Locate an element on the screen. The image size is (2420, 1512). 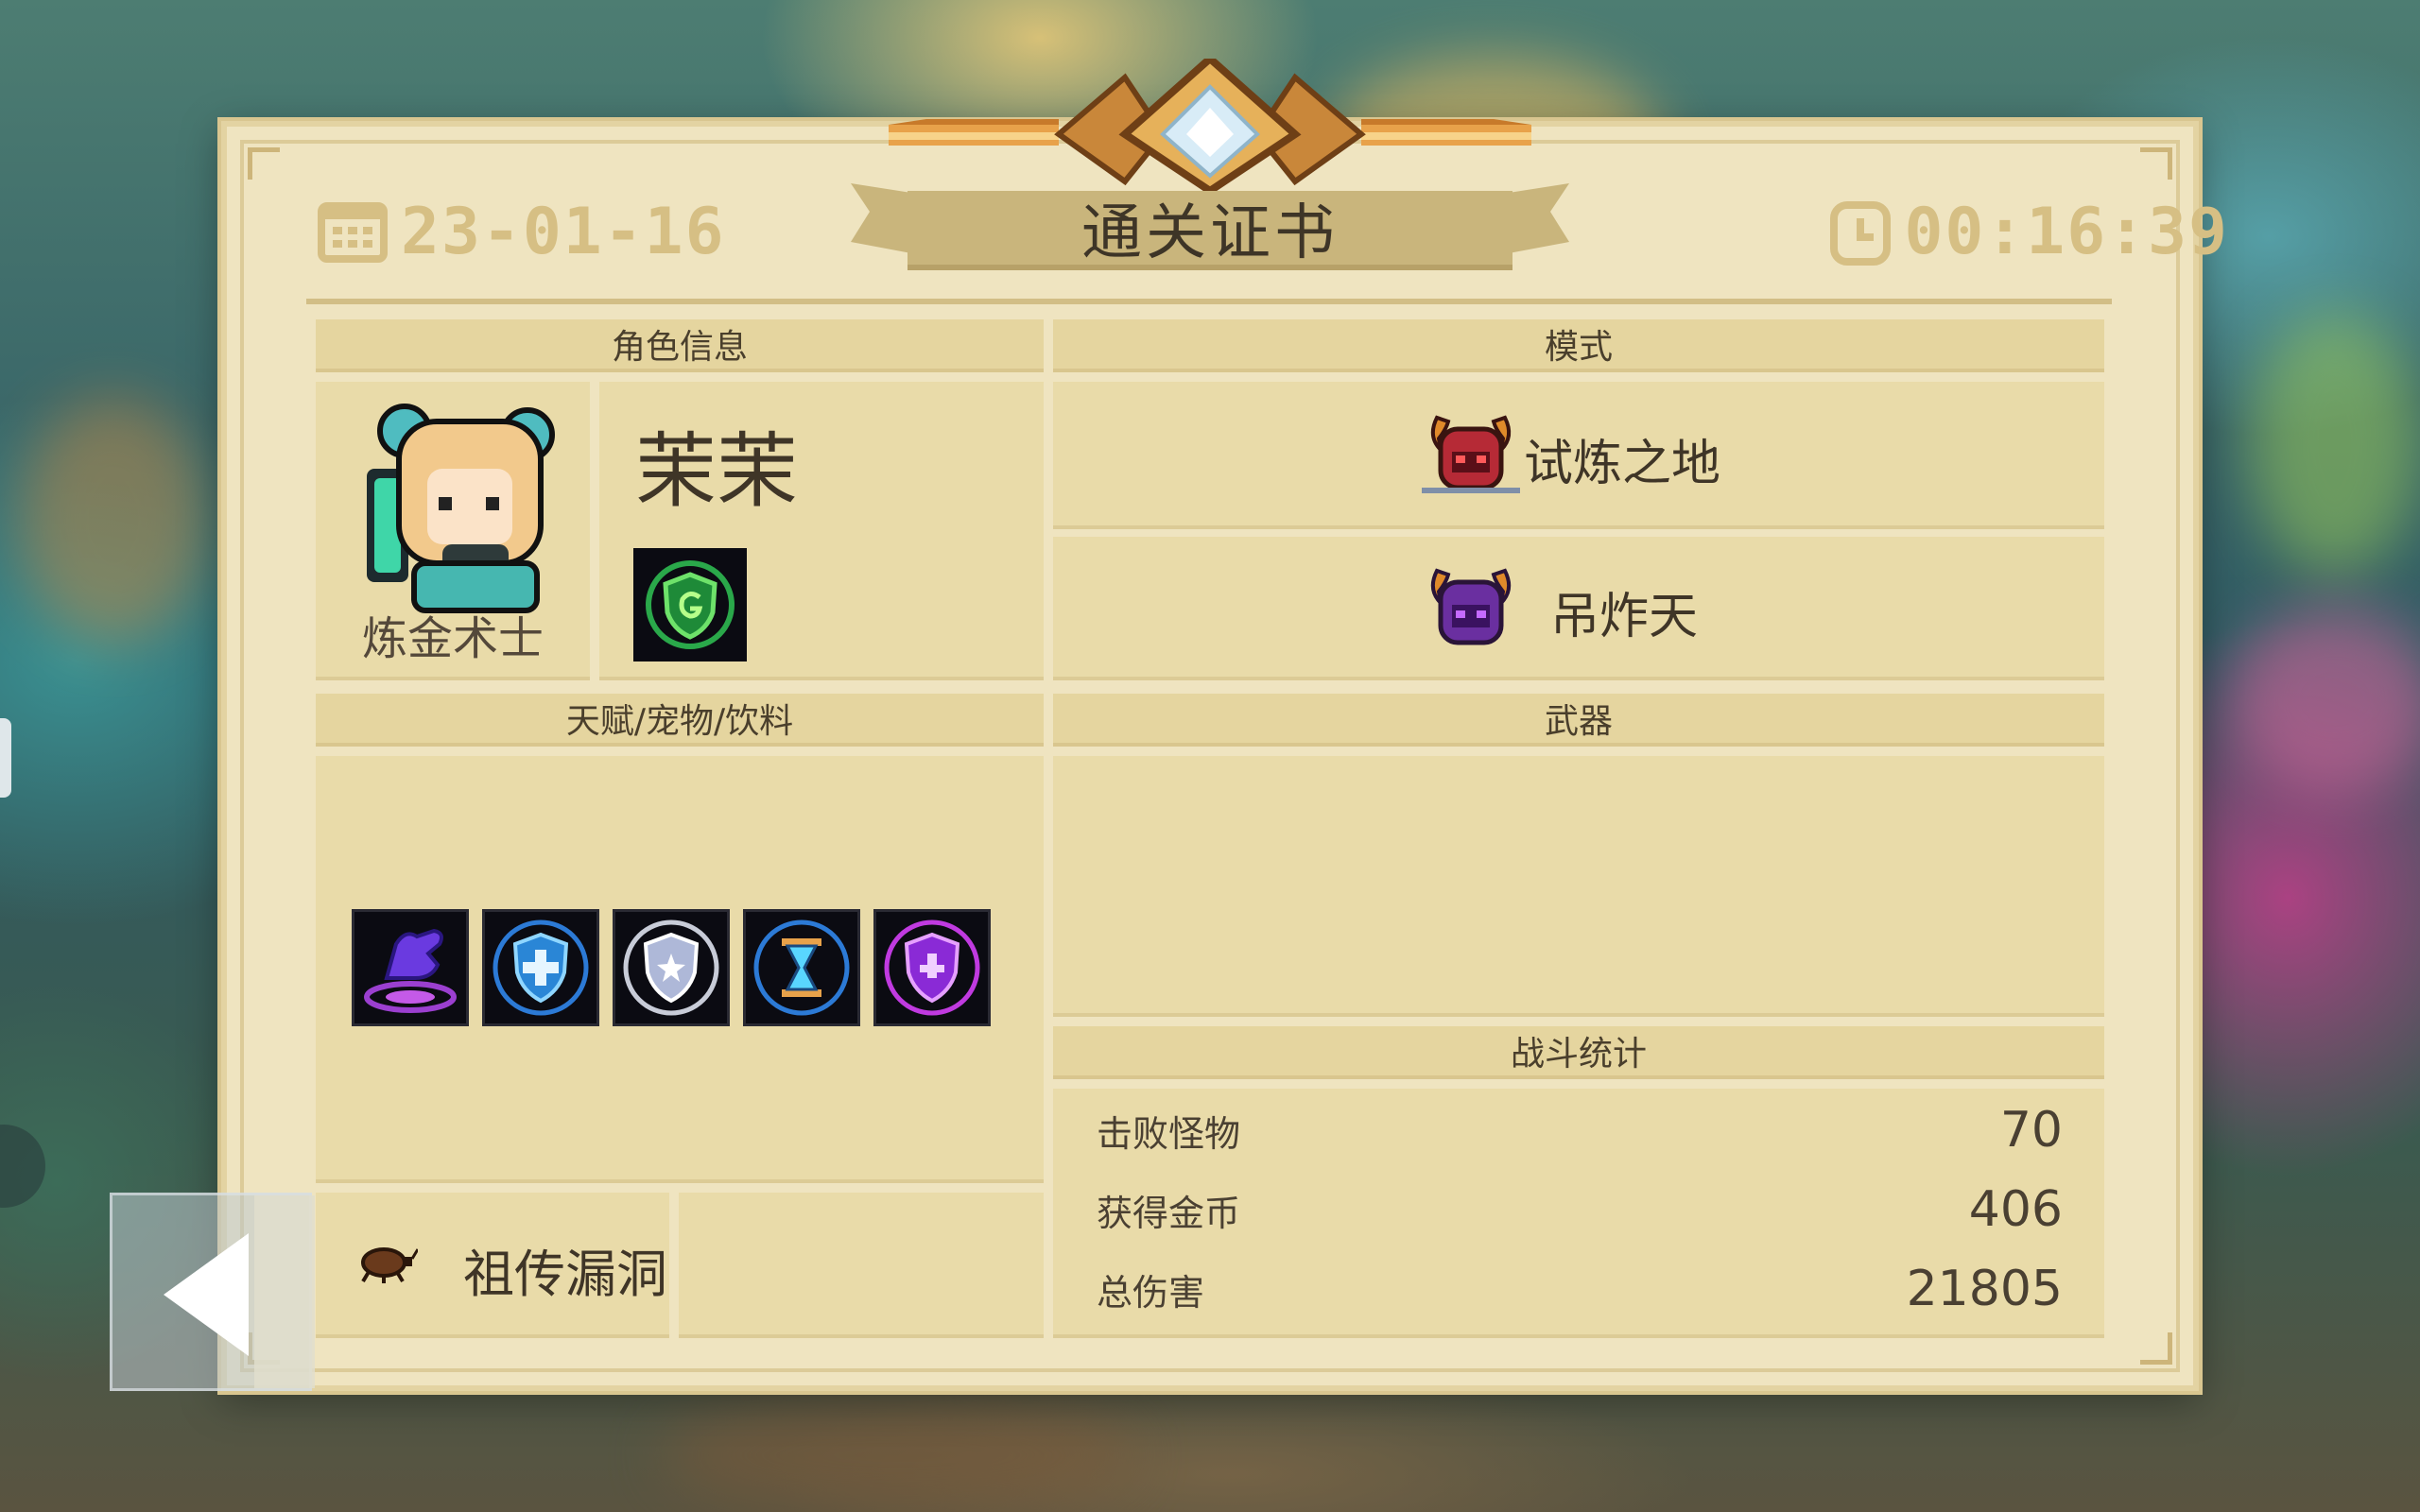
talent-icon-row is located at coordinates (671, 967).